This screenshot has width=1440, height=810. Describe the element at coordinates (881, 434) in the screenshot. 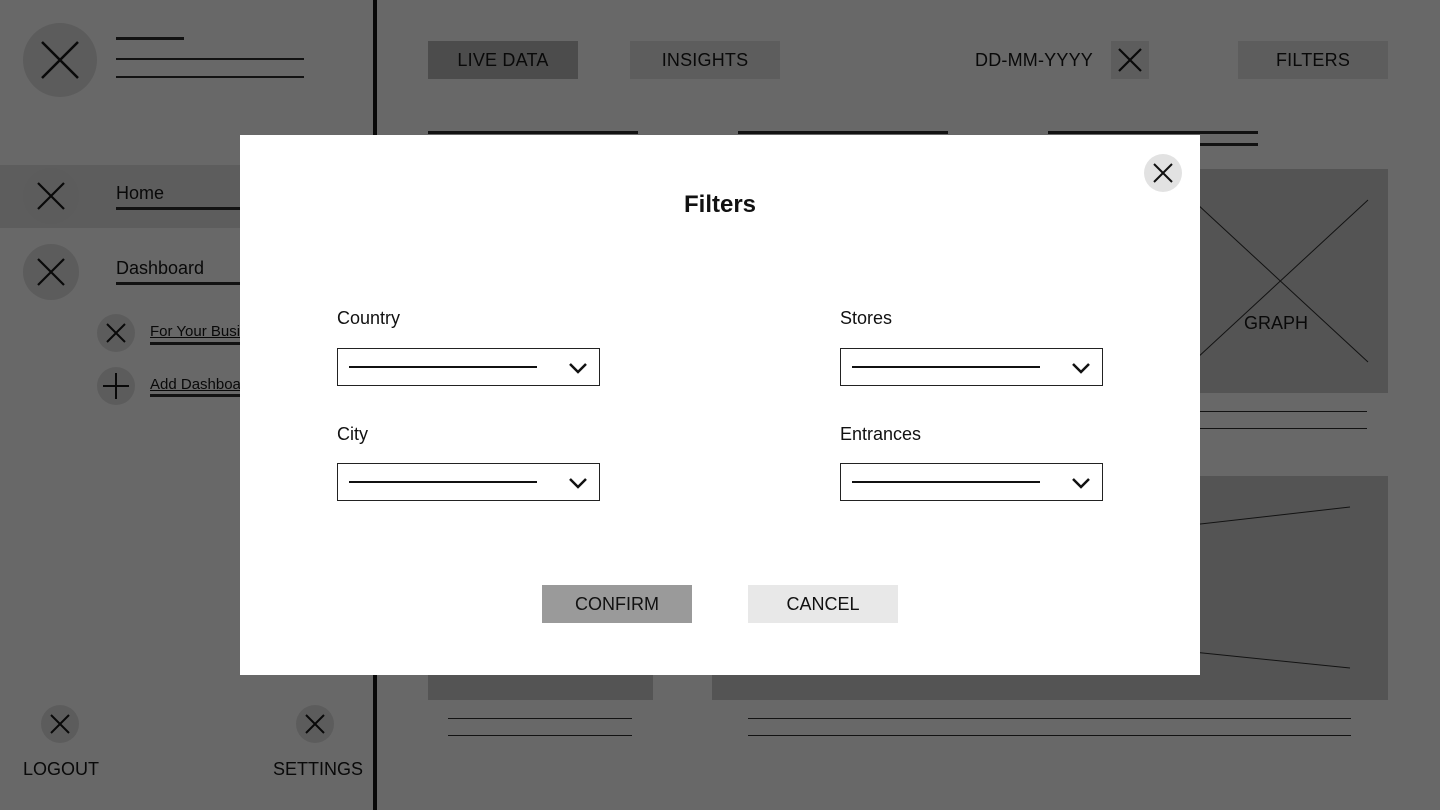

I see `entrances-label: Entrances` at that location.